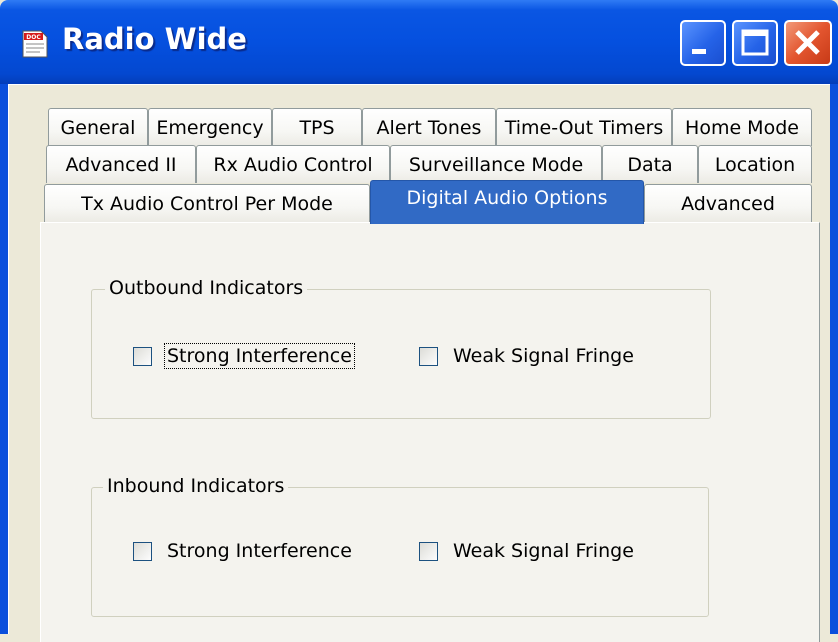  What do you see at coordinates (428, 551) in the screenshot?
I see `inbound-weak-signal-fringe-checkbox` at bounding box center [428, 551].